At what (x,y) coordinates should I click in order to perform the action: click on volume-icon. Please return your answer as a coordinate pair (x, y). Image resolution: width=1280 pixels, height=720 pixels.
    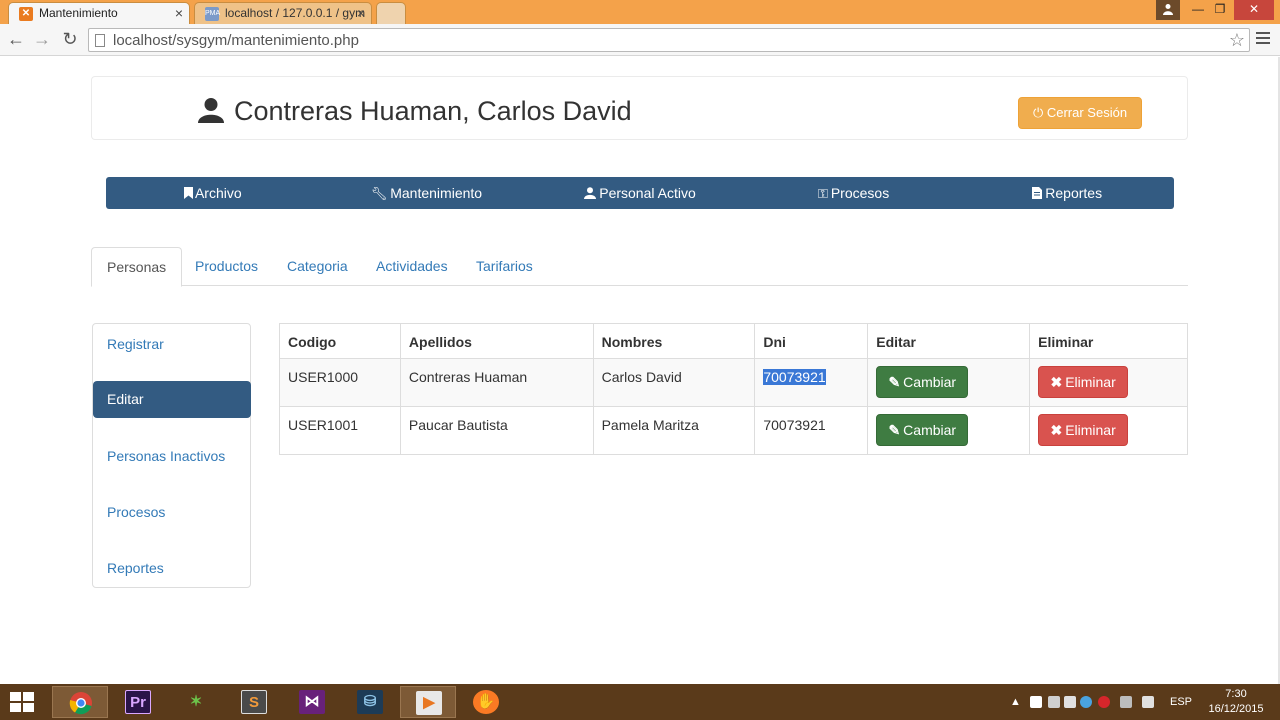
    Looking at the image, I should click on (1148, 702).